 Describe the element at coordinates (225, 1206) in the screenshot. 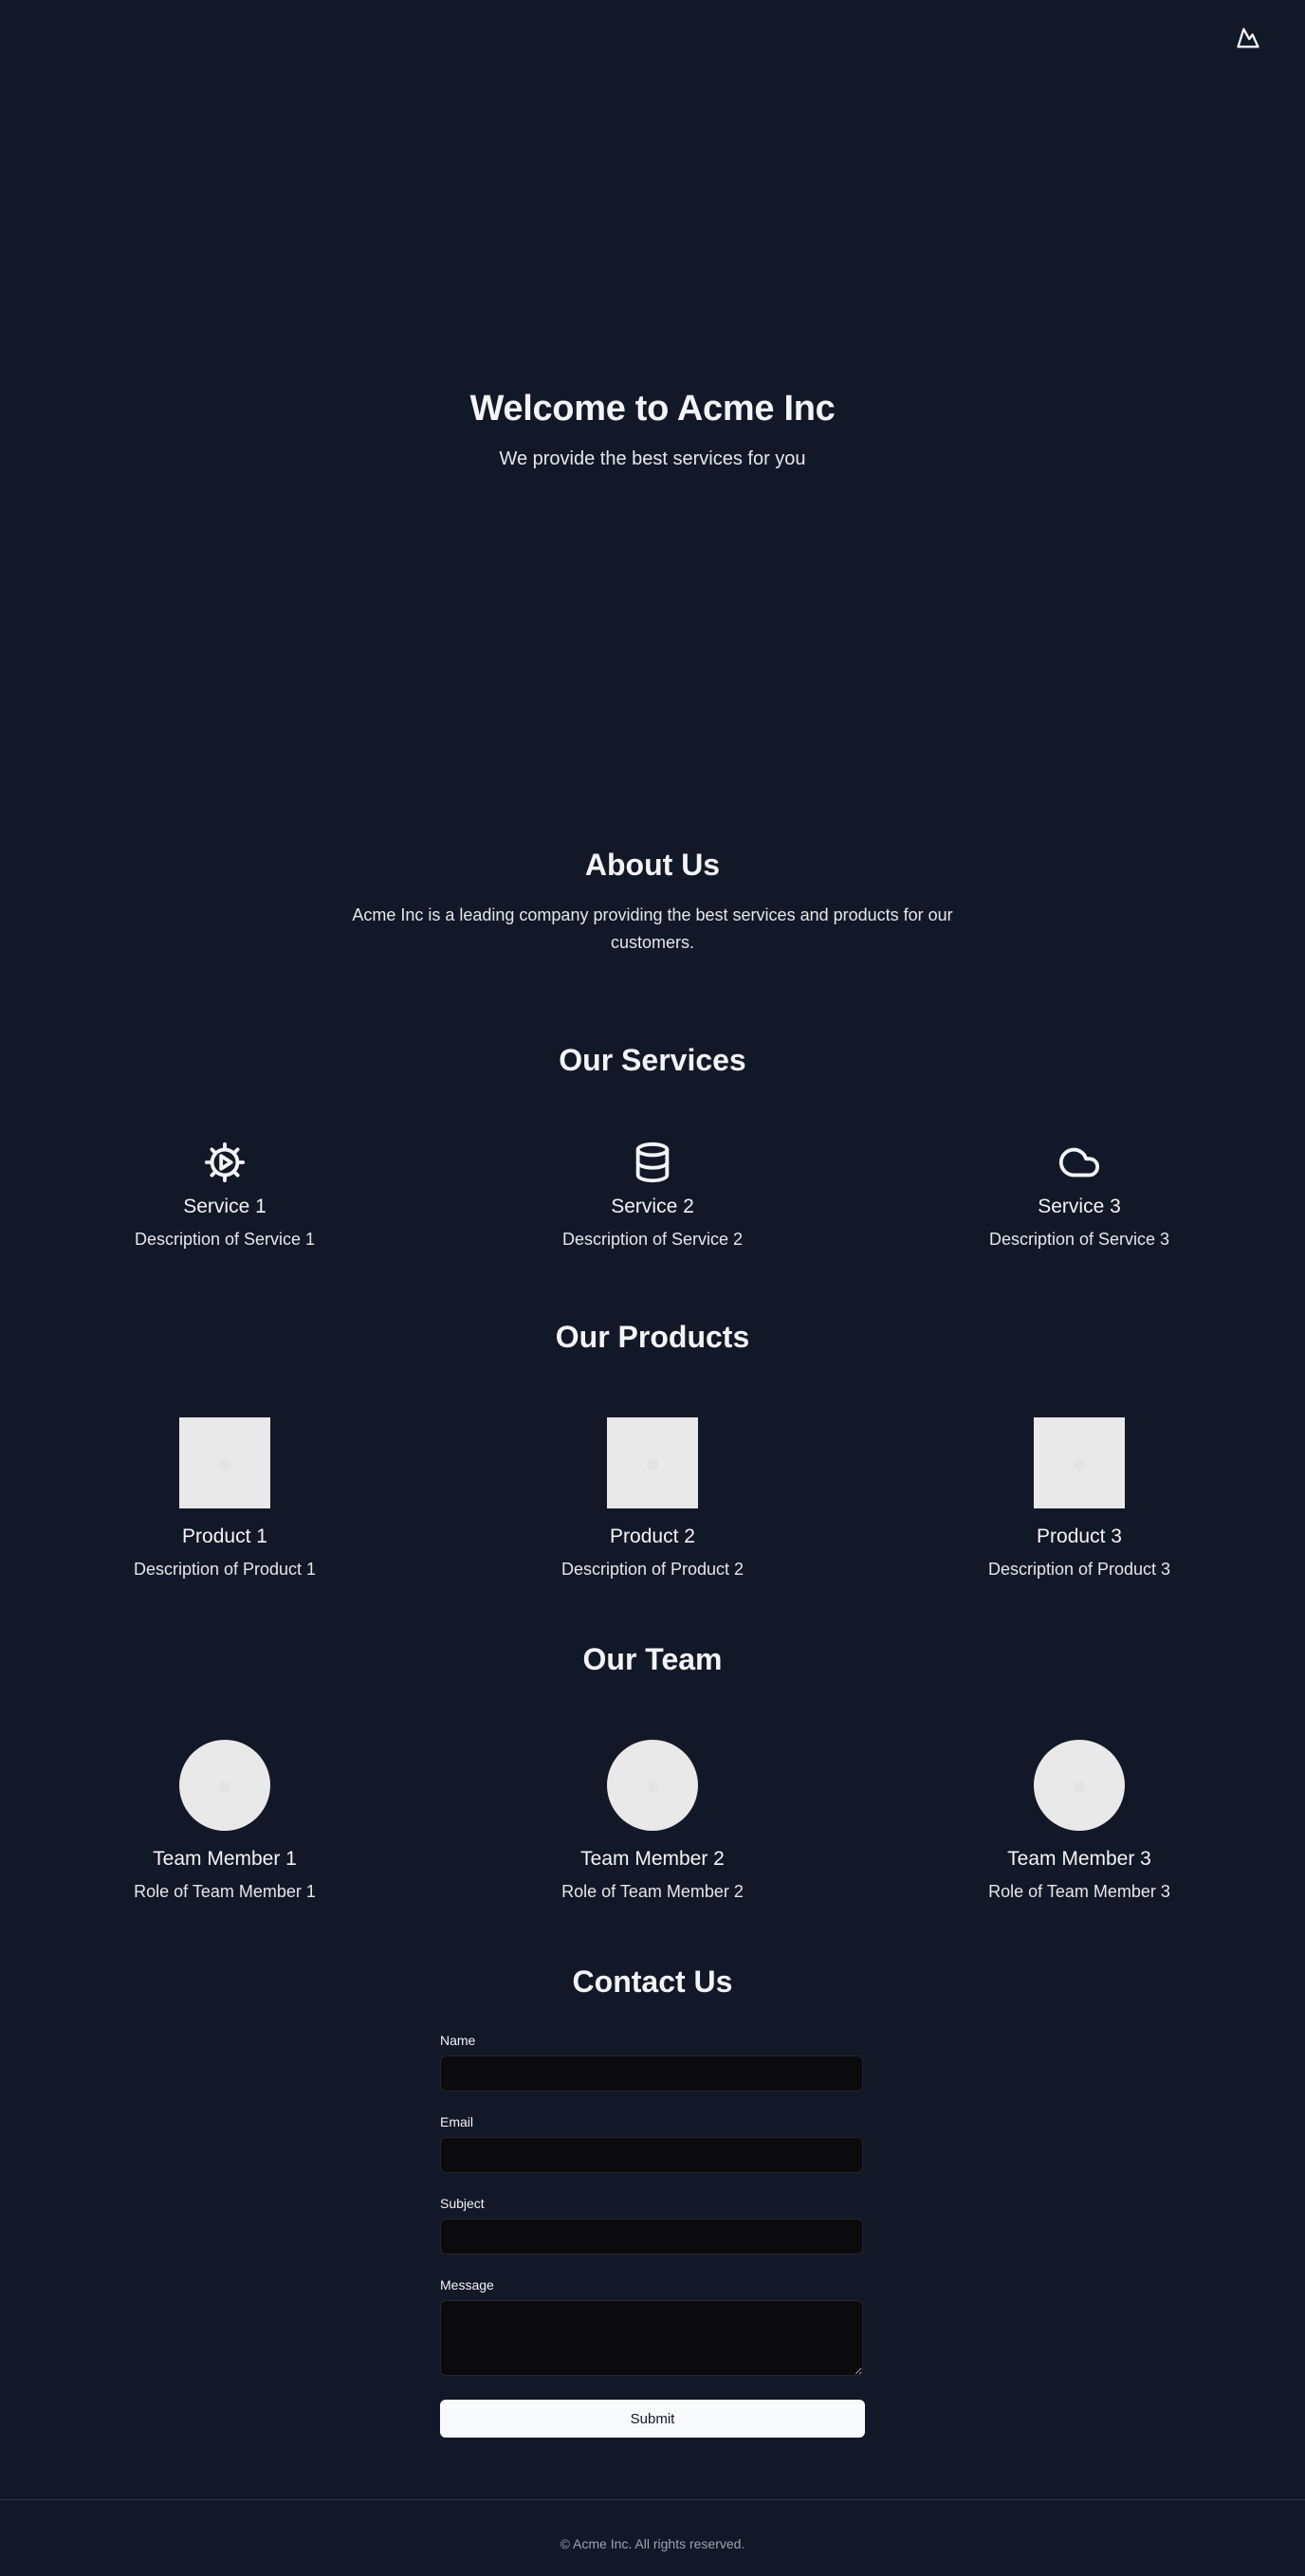

I see `service-title: Service 1` at that location.